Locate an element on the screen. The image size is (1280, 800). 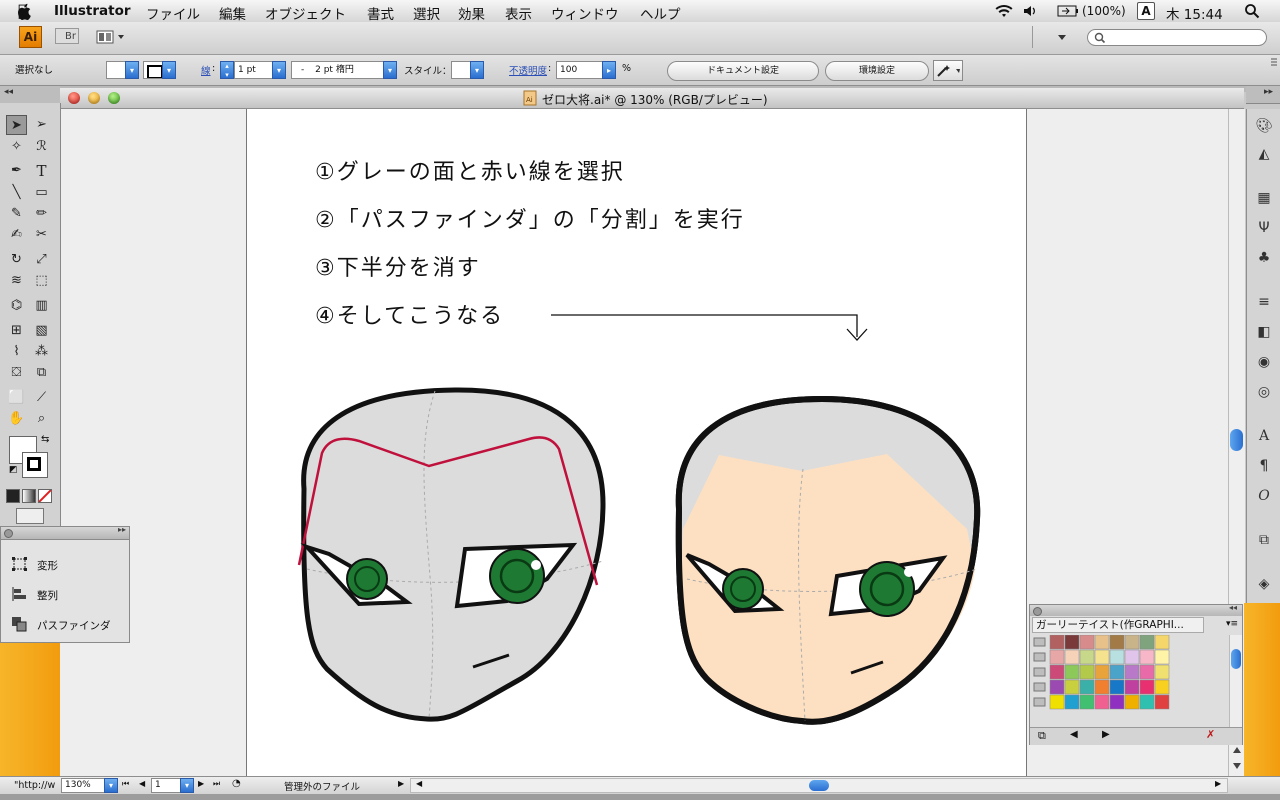
screen-mode-button is located at coordinates (30, 516).